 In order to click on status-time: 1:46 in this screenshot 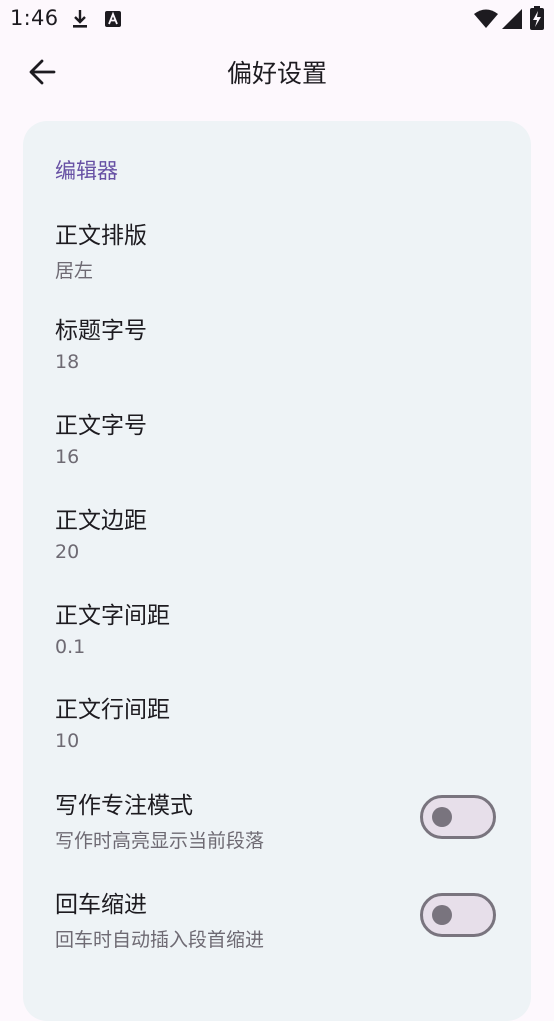, I will do `click(34, 18)`.